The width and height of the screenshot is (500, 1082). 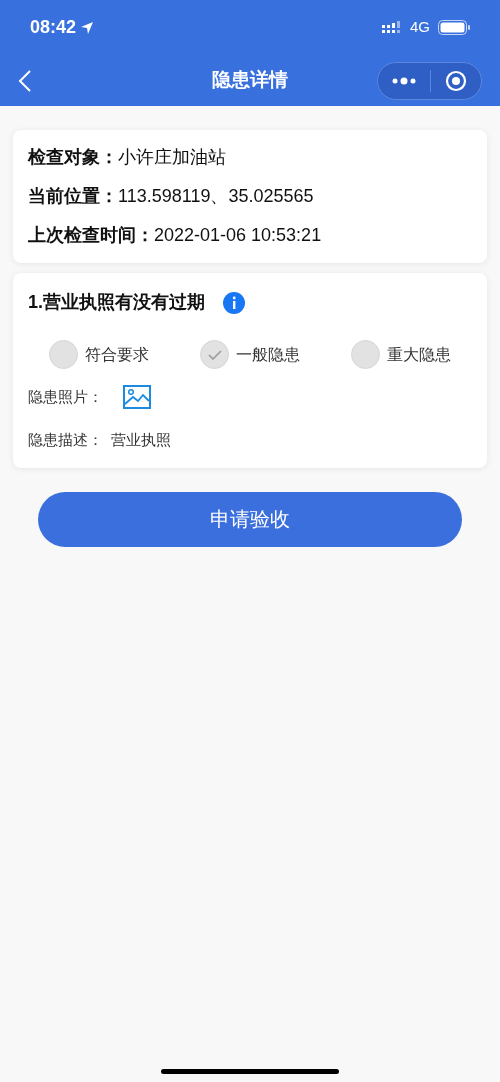 I want to click on battery-icon, so click(x=454, y=27).